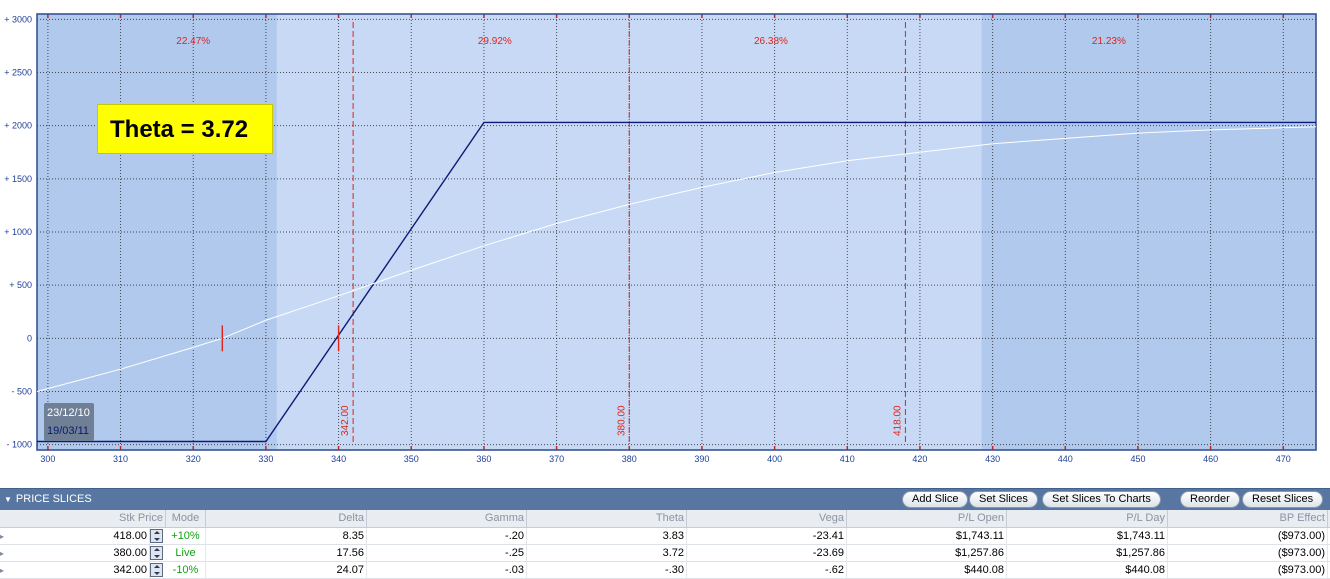 This screenshot has width=1330, height=579. What do you see at coordinates (186, 553) in the screenshot?
I see `cell-mode: Live` at bounding box center [186, 553].